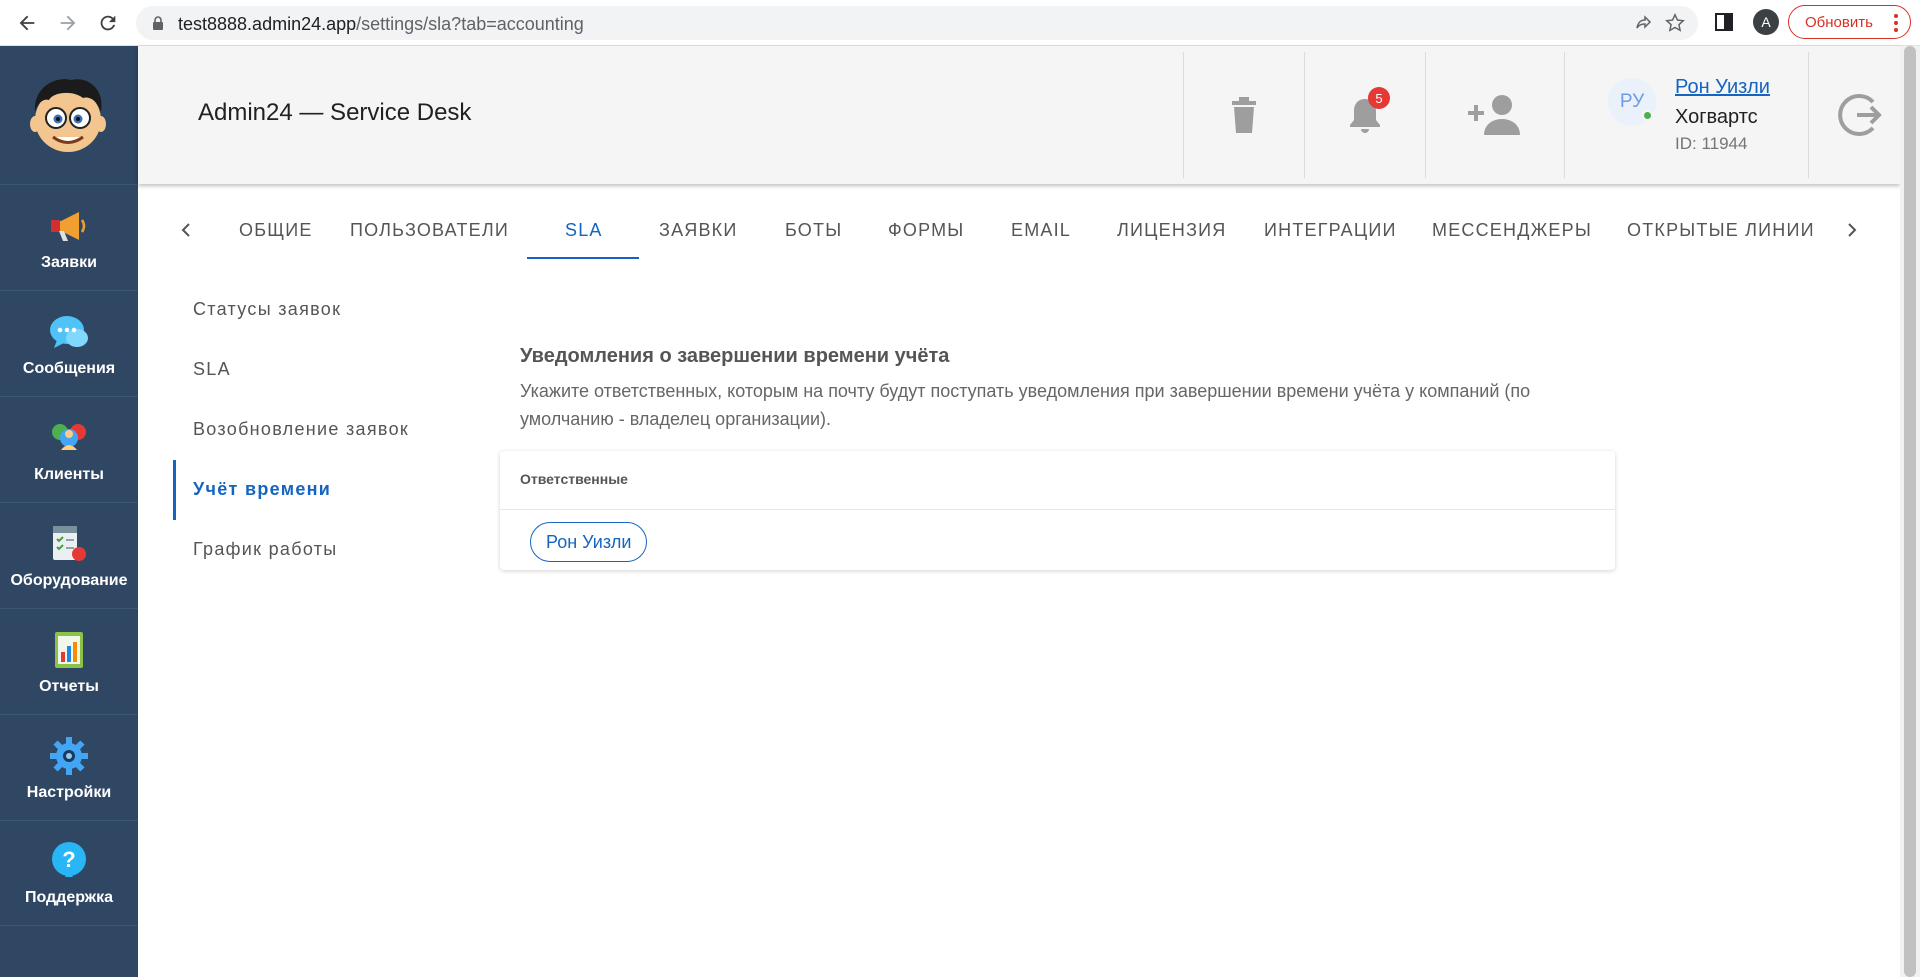 The image size is (1920, 977). I want to click on notifications-button: 5, so click(1365, 115).